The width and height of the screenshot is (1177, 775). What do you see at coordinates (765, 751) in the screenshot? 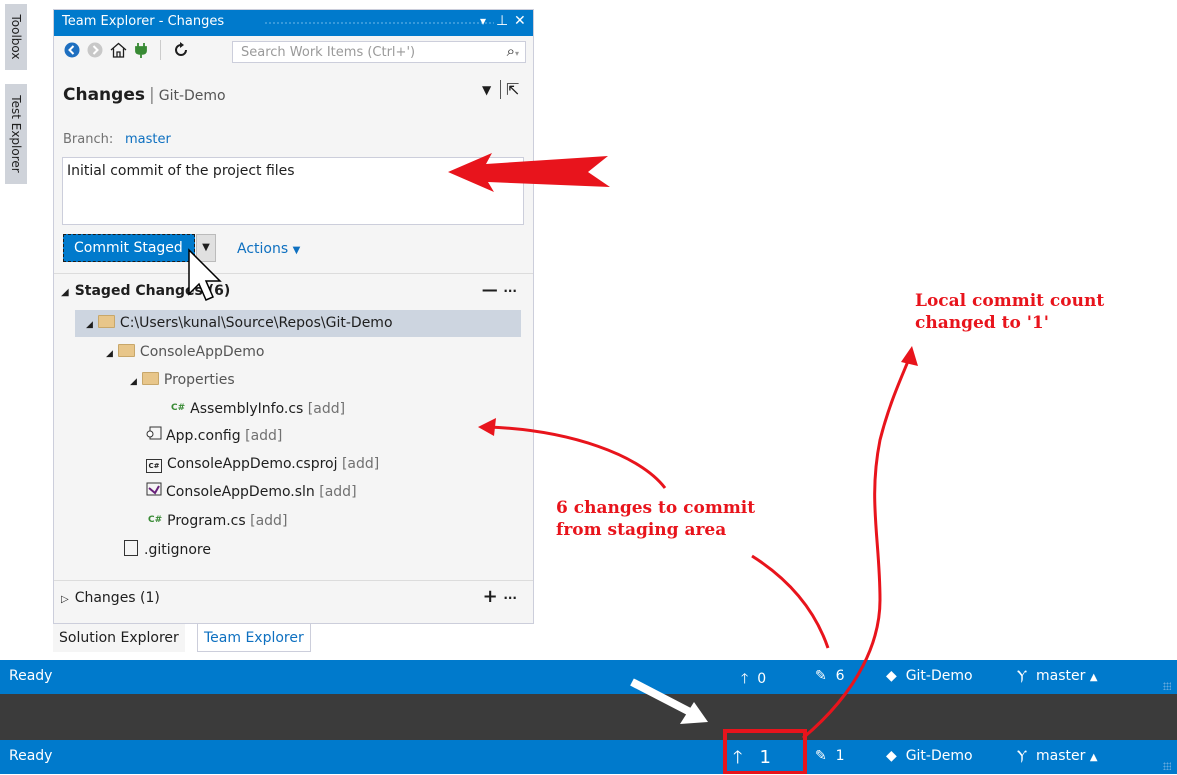
I see `outgoing-highlight-box` at bounding box center [765, 751].